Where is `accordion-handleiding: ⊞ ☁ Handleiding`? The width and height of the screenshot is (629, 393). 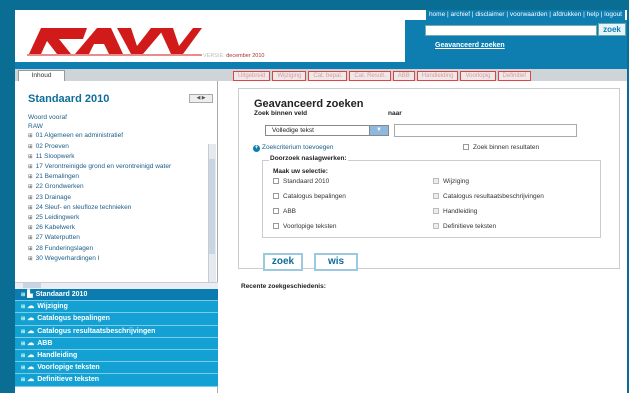
accordion-handleiding: ⊞ ☁ Handleiding is located at coordinates (116, 356).